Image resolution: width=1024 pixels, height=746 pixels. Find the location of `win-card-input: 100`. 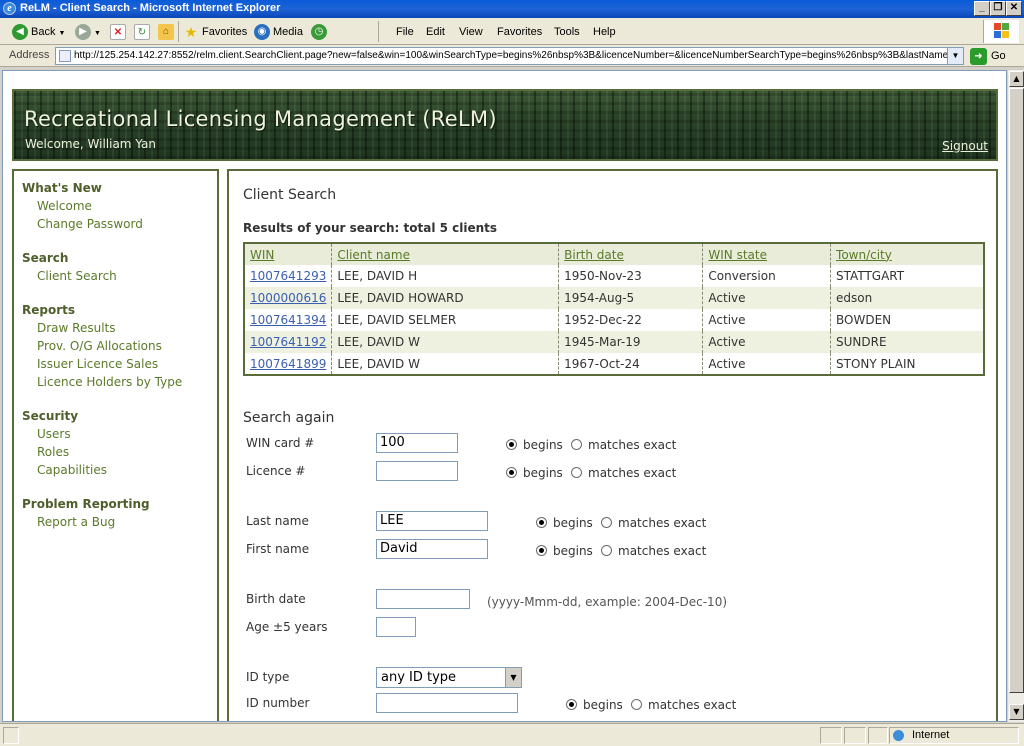

win-card-input: 100 is located at coordinates (417, 443).